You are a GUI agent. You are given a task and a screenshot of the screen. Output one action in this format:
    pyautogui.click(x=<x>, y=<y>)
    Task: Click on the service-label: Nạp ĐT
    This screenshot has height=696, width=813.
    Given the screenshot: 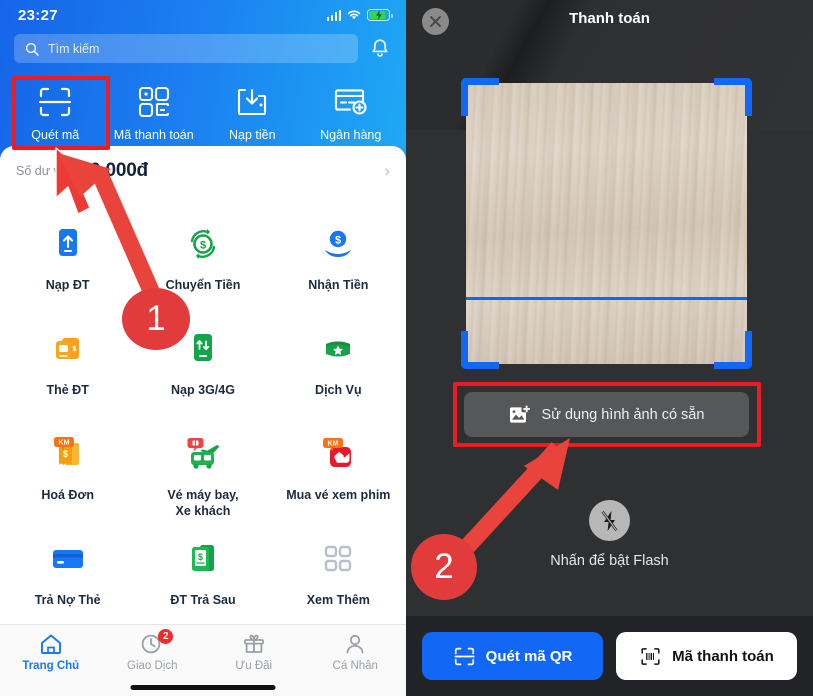 What is the action you would take?
    pyautogui.click(x=67, y=285)
    